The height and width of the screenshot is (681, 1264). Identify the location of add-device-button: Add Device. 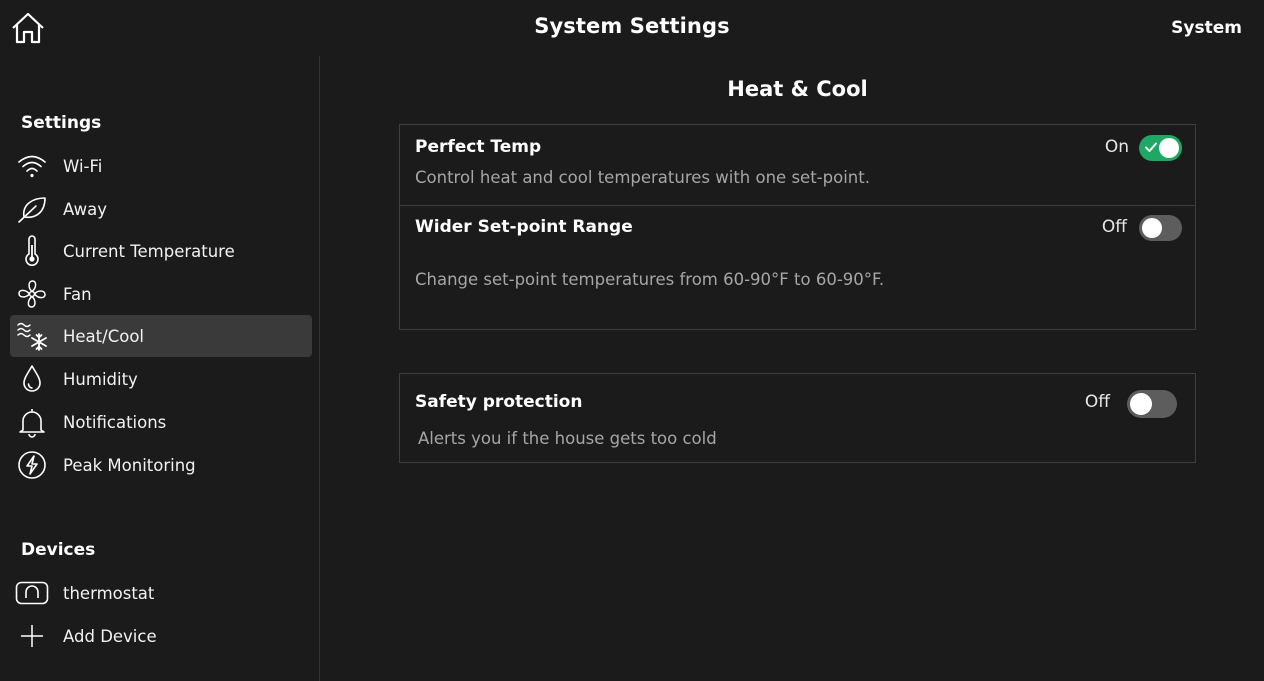
(161, 636).